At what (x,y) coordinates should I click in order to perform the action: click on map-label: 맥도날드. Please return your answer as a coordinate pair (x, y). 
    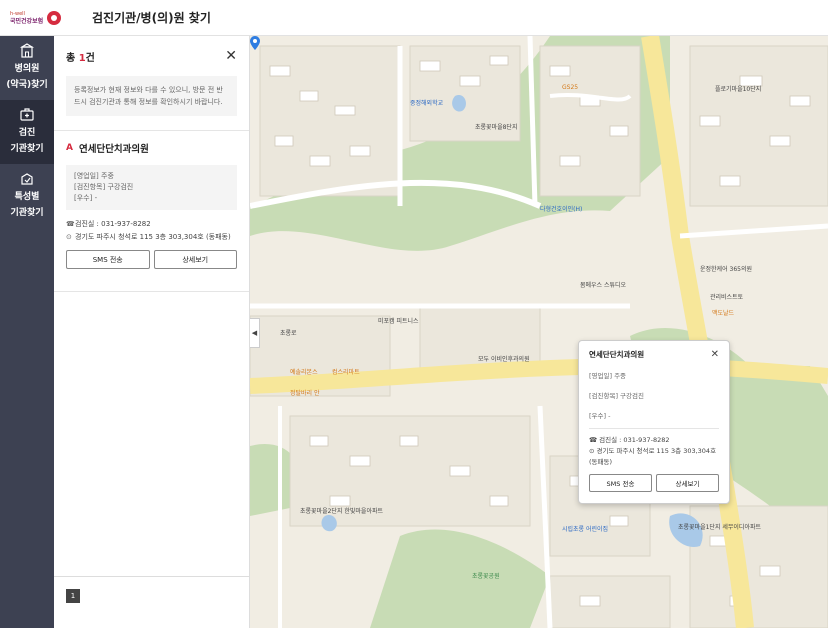
    Looking at the image, I should click on (723, 312).